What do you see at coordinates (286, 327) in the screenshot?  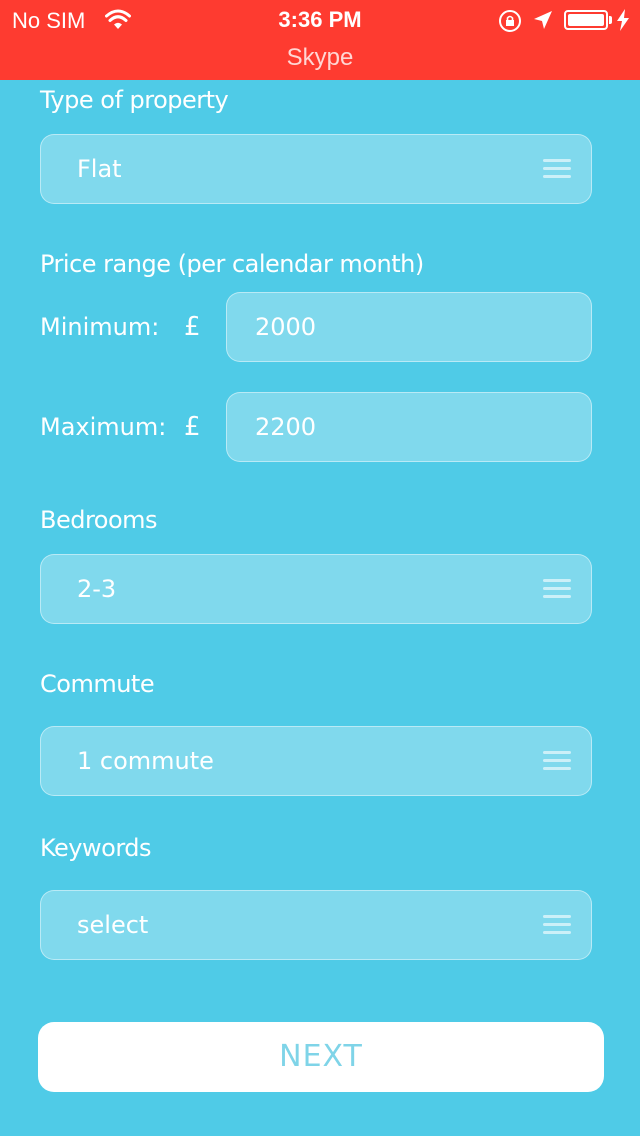 I see `minimum-price-value: 2000` at bounding box center [286, 327].